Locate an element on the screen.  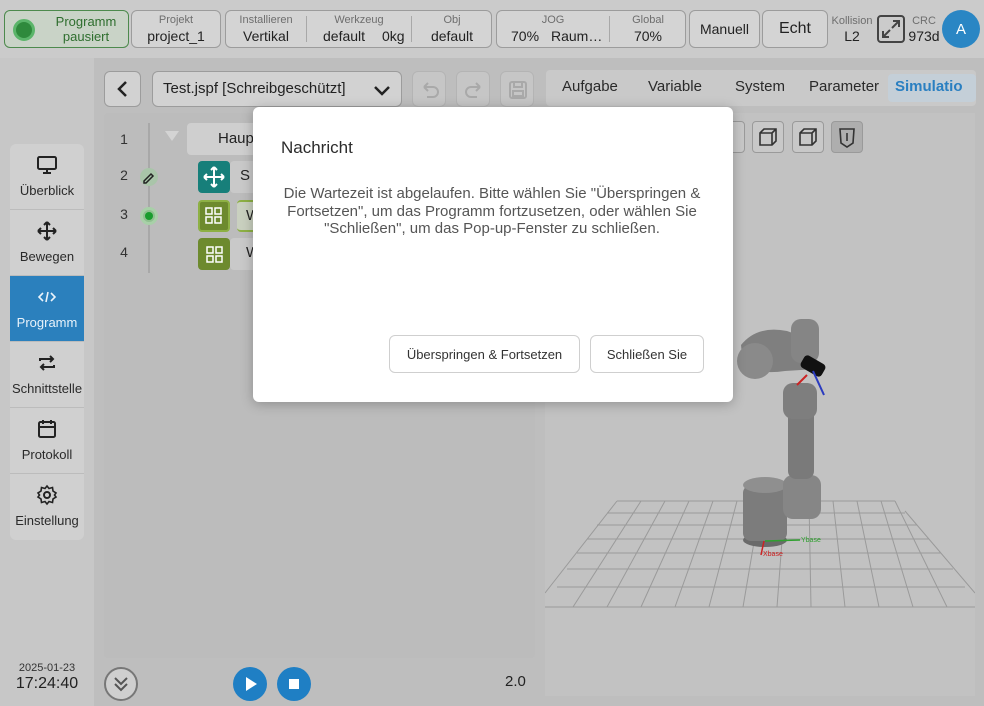
close-button: Schließen Sie is located at coordinates (647, 354).